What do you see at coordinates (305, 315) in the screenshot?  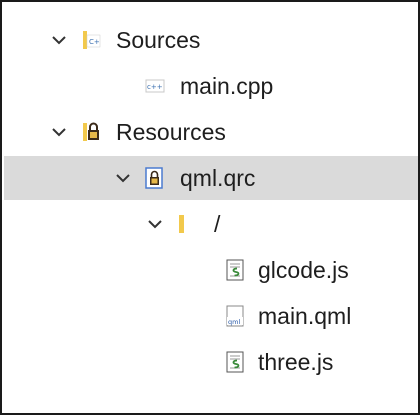 I see `tree-item-label: main.qml` at bounding box center [305, 315].